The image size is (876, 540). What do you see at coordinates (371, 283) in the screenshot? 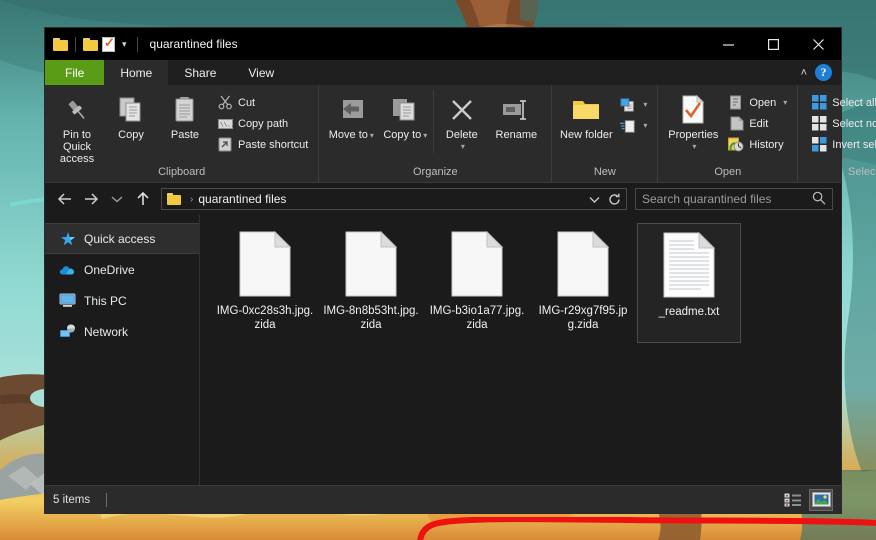
I see `list-item: IMG-8n8b53ht.jpg.zida` at bounding box center [371, 283].